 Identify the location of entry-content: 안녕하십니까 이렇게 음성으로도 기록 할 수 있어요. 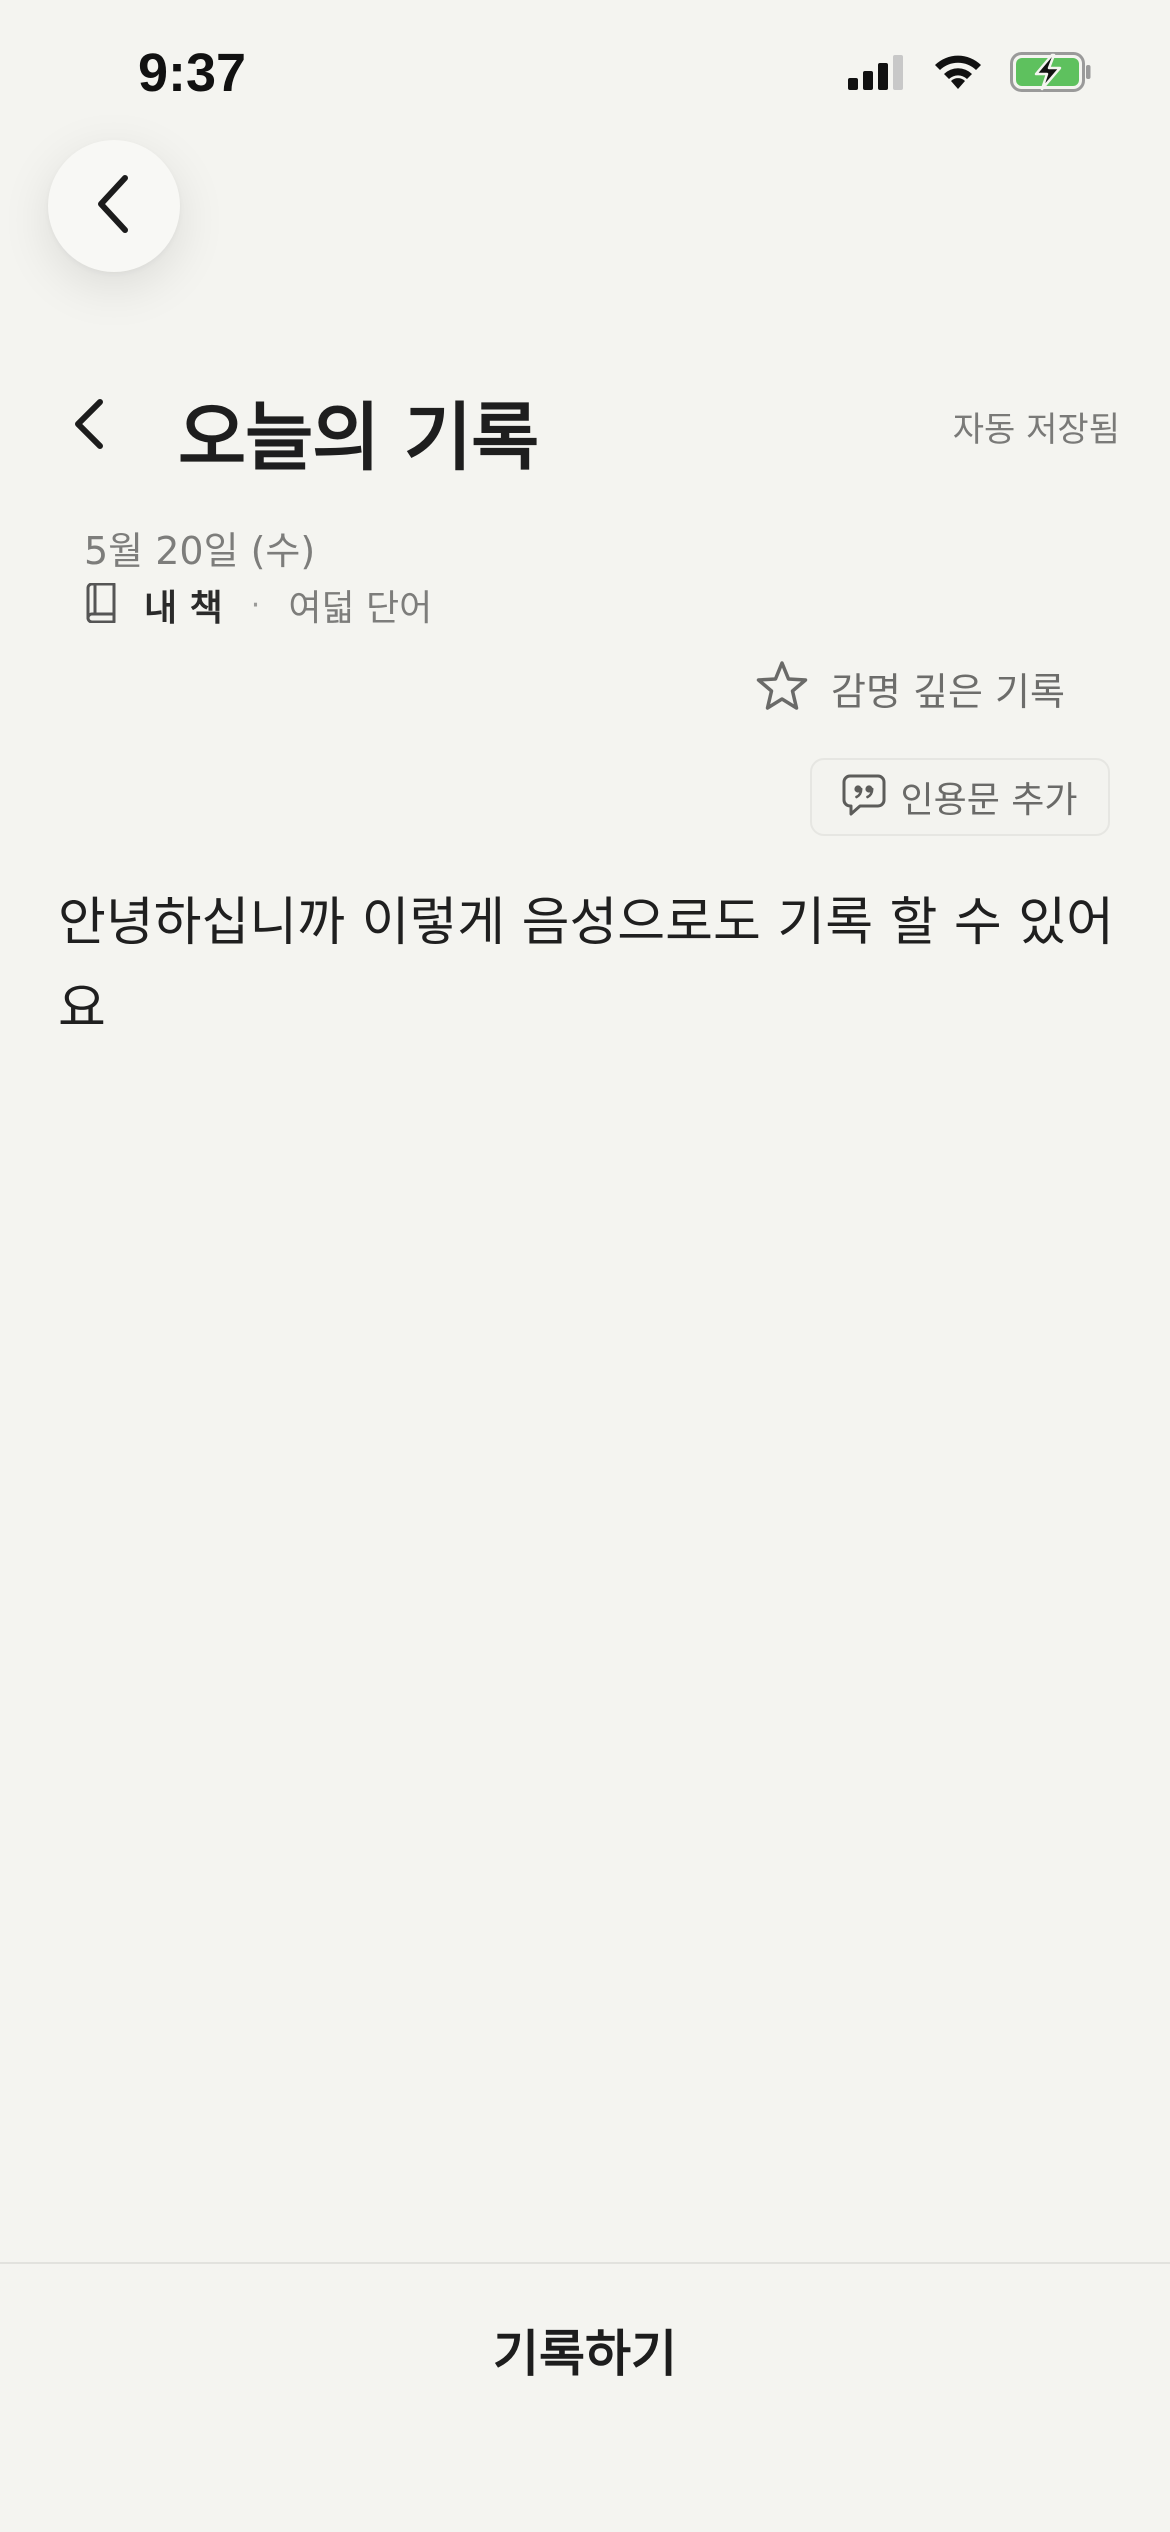
(588, 966).